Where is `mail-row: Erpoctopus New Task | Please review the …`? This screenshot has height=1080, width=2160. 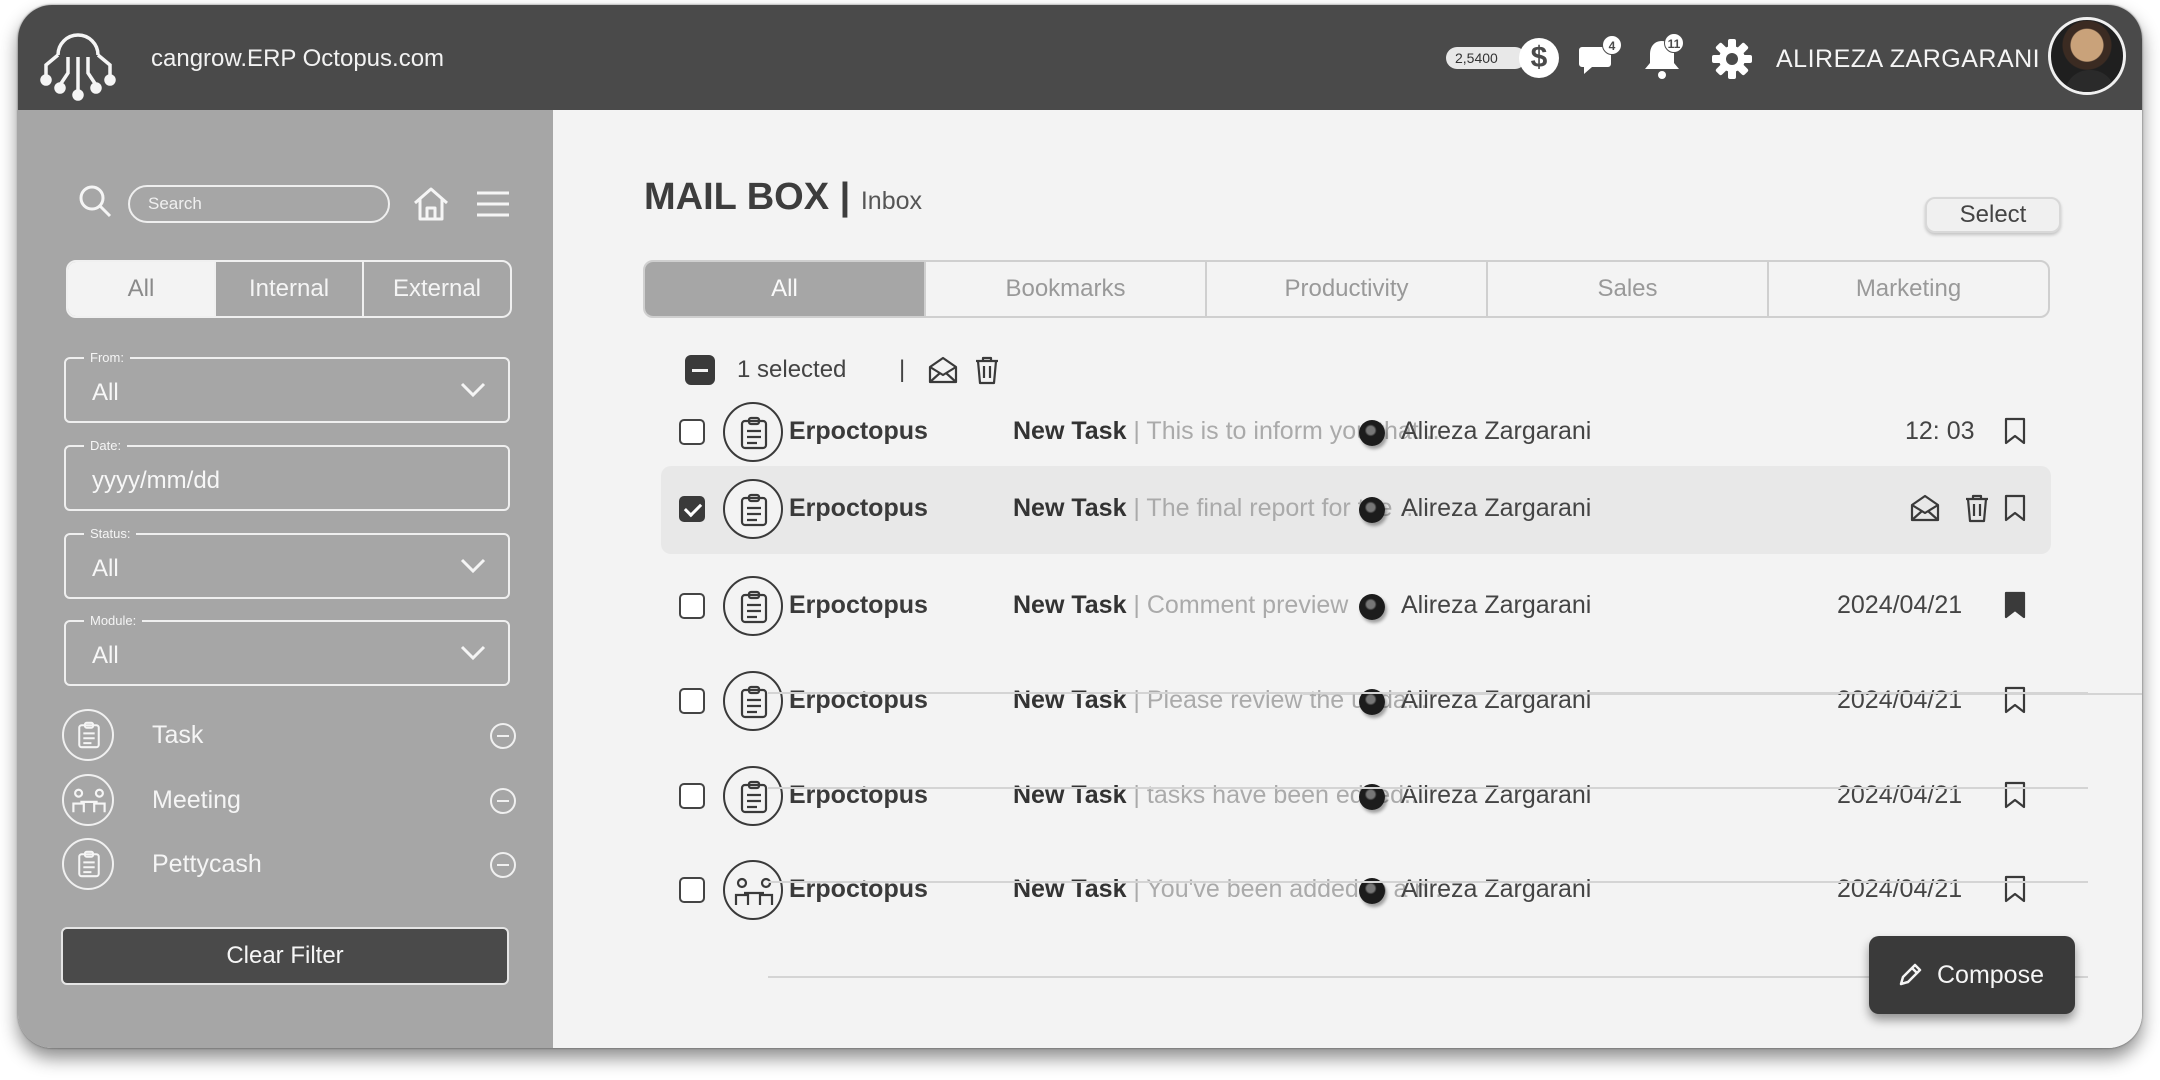
mail-row: Erpoctopus New Task | Please review the … is located at coordinates (1356, 701).